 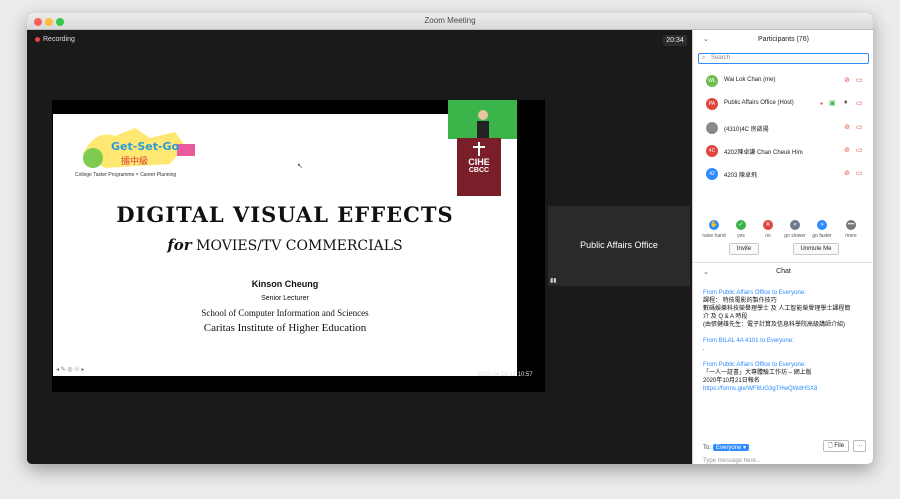 I want to click on logo-text: Get-Set-Go, so click(x=145, y=146).